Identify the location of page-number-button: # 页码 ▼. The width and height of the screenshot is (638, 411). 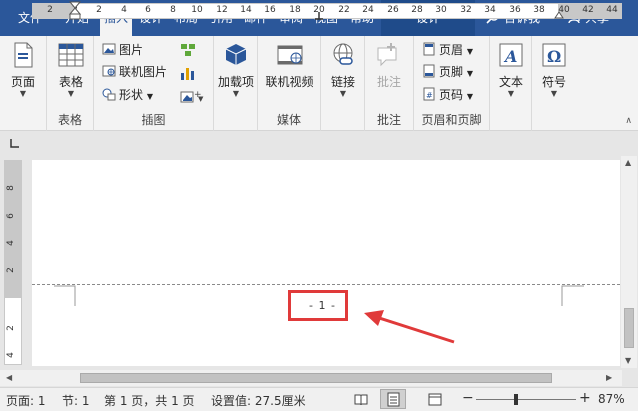
(447, 95).